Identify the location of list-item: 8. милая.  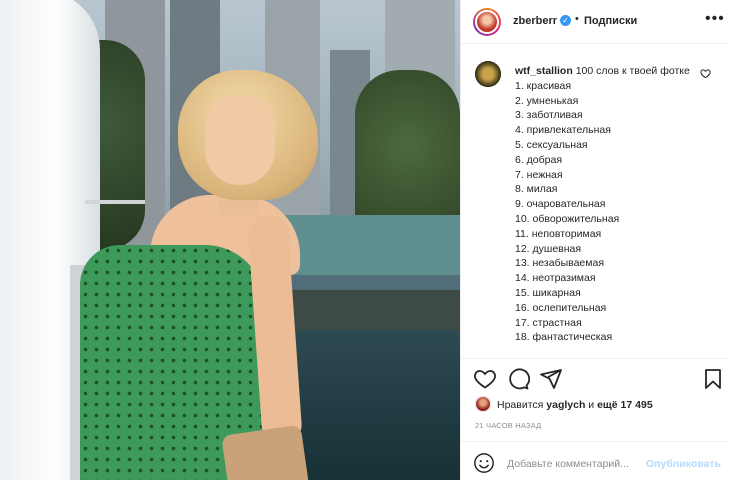
(536, 189).